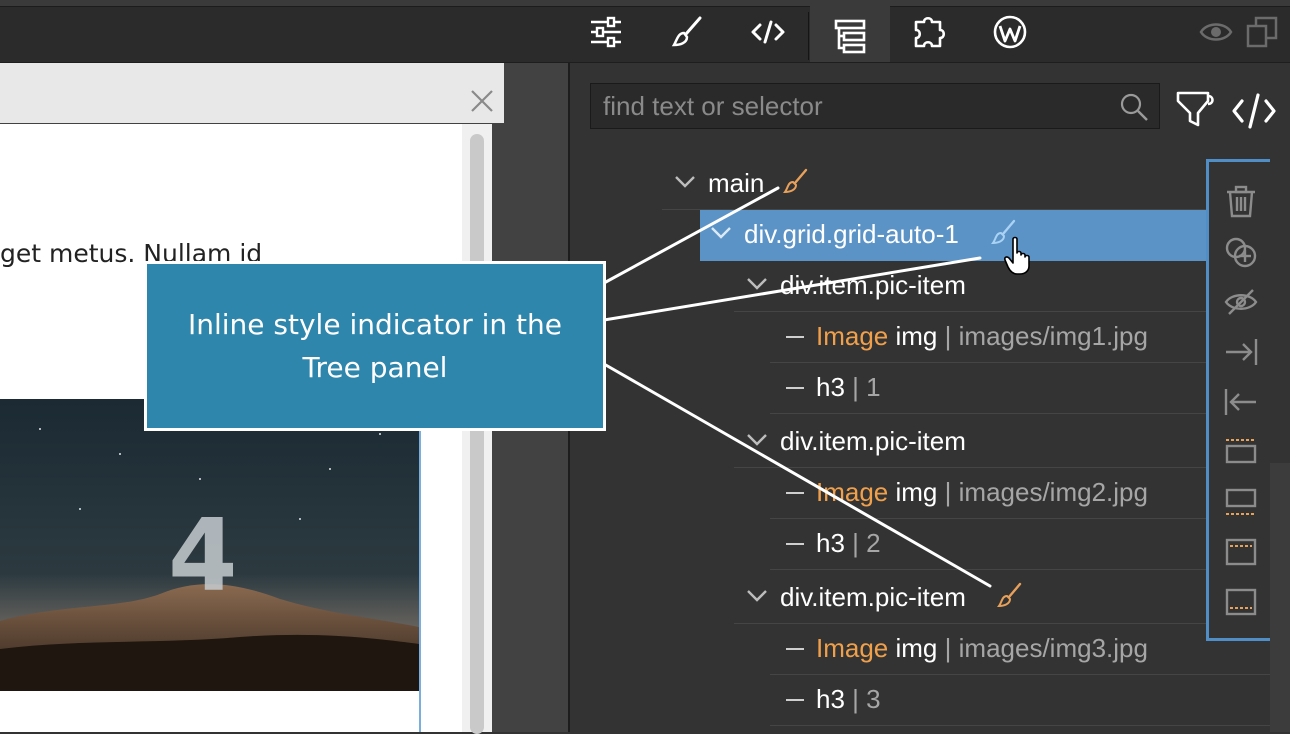 The width and height of the screenshot is (1290, 734). Describe the element at coordinates (848, 387) in the screenshot. I see `tree-leaf-text: h3 | 1` at that location.